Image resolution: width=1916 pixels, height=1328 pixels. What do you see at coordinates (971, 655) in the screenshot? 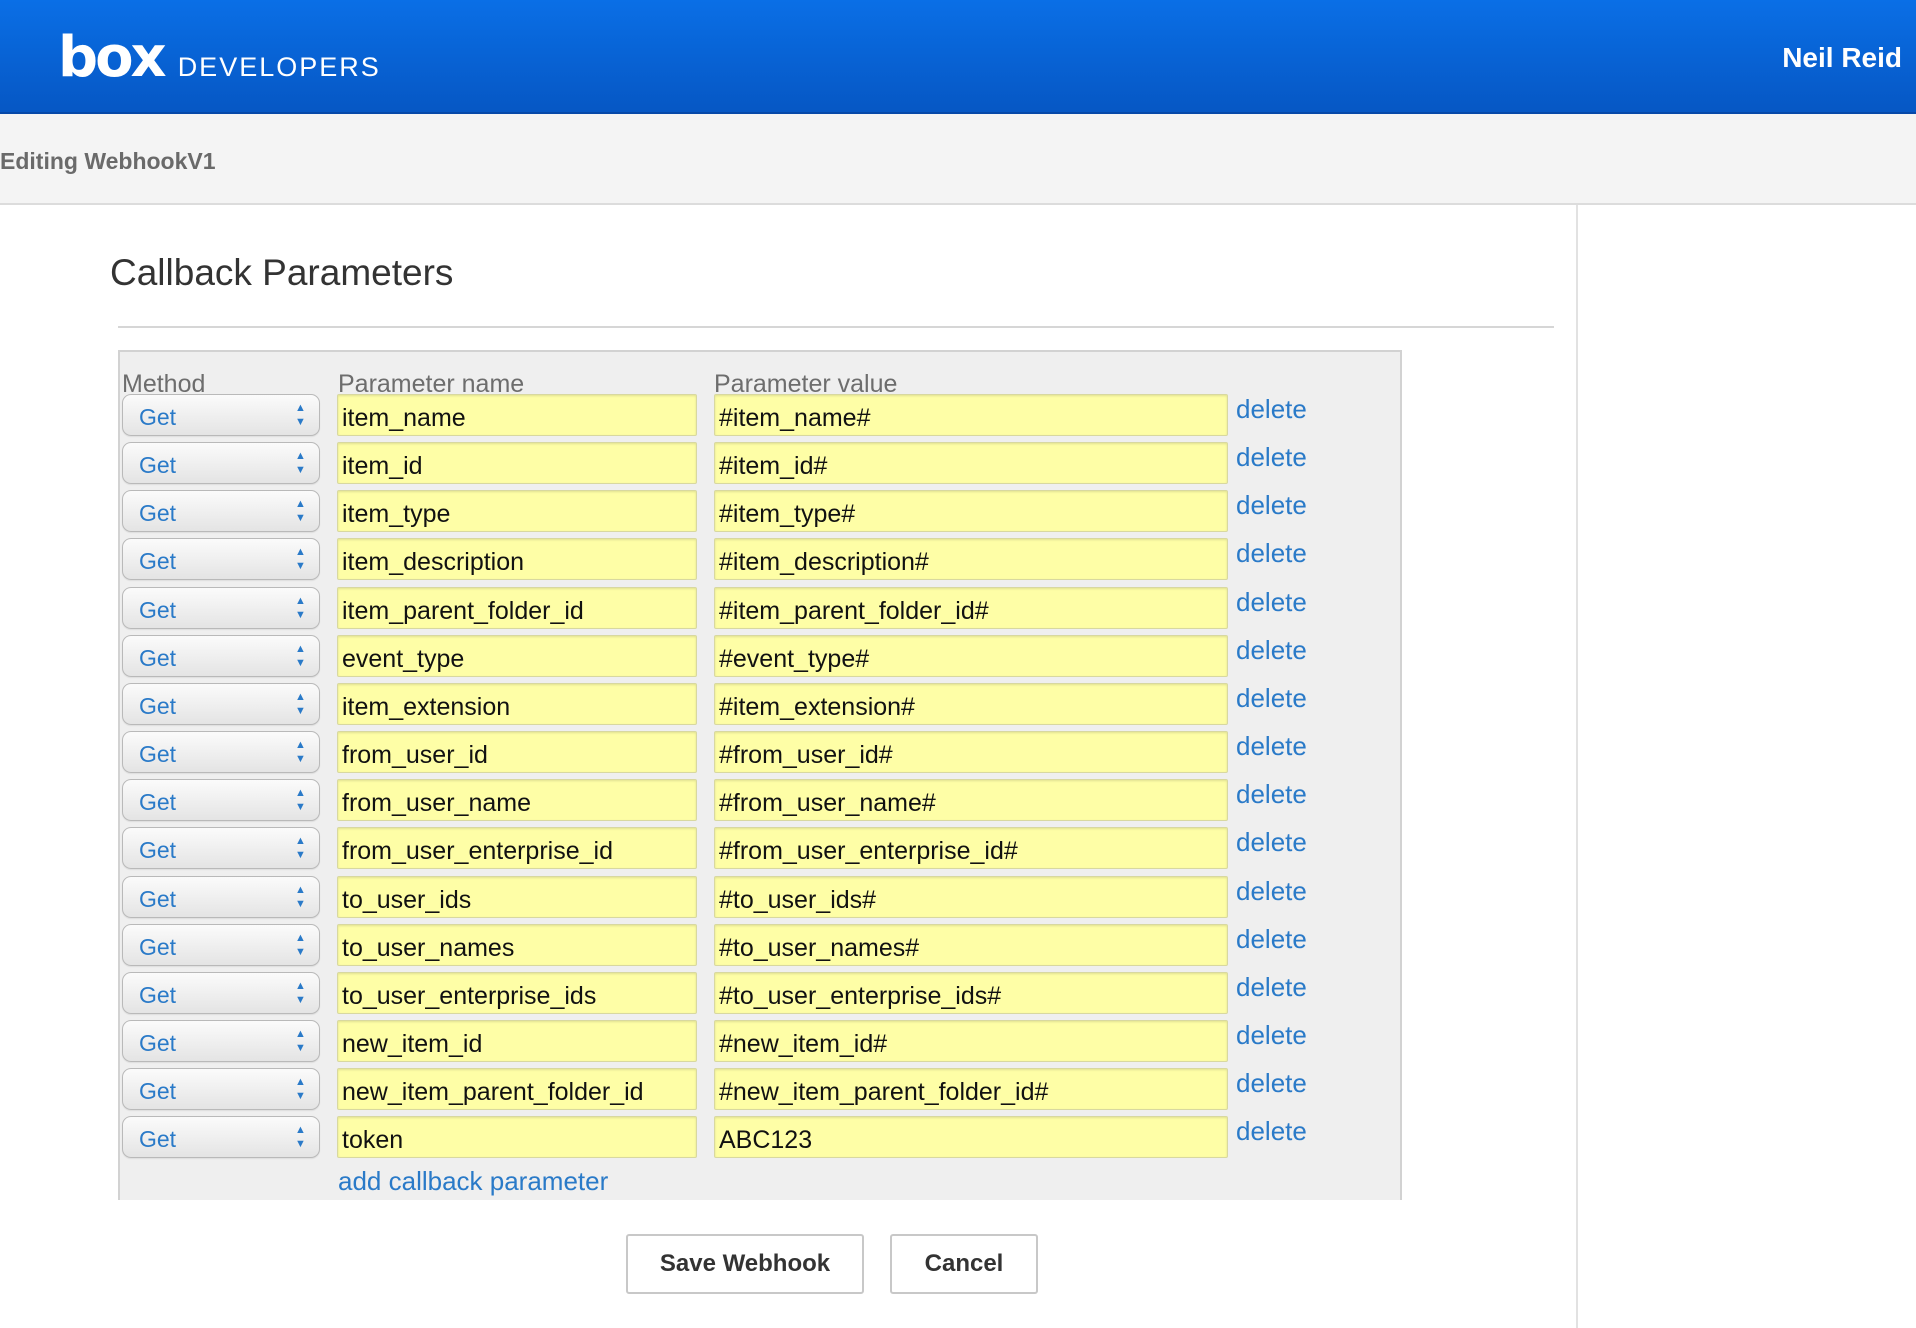
I see `parameter-value-input: #event_type#` at bounding box center [971, 655].